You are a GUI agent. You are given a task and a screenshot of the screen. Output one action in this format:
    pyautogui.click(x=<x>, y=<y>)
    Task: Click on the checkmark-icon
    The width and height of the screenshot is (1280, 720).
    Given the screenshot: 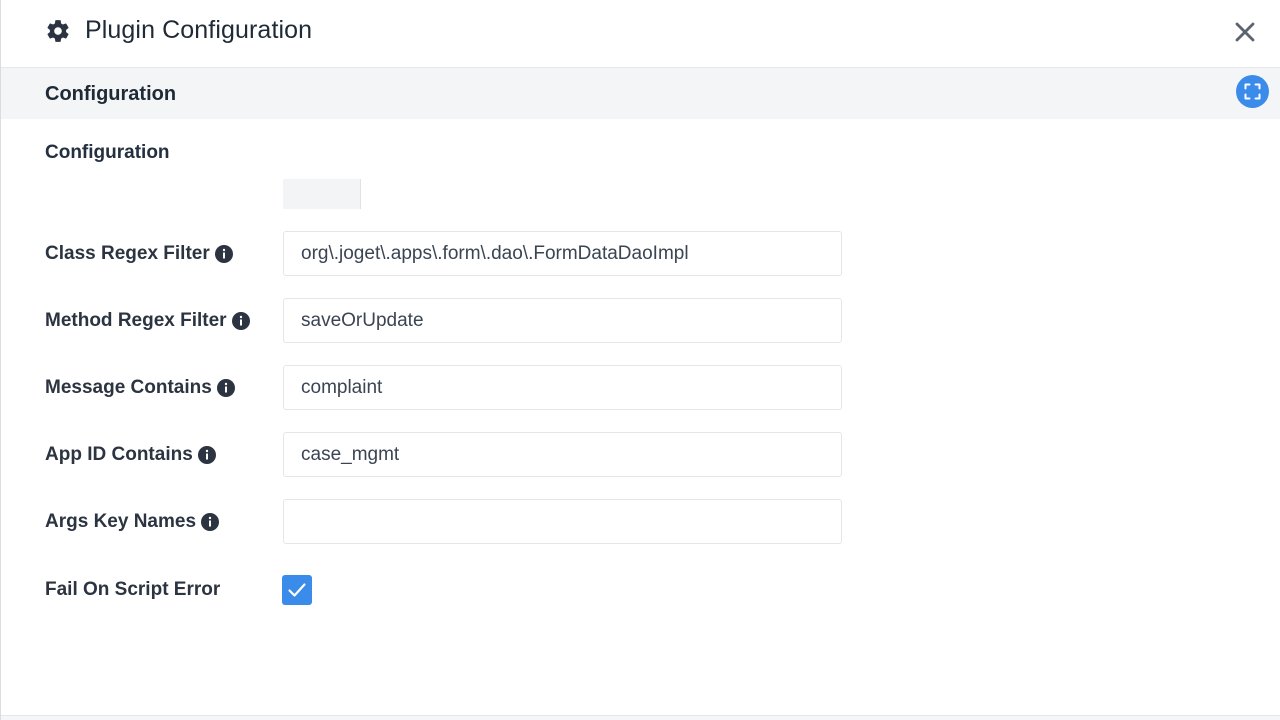 What is the action you would take?
    pyautogui.click(x=297, y=590)
    